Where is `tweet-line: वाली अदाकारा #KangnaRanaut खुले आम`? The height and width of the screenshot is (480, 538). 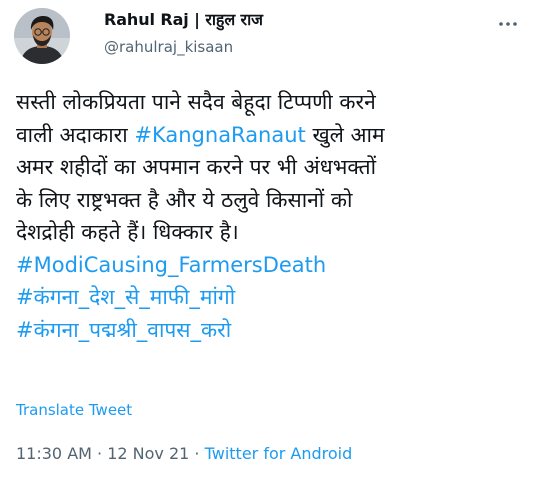
tweet-line: वाली अदाकारा #KangnaRanaut खुले आम is located at coordinates (271, 135).